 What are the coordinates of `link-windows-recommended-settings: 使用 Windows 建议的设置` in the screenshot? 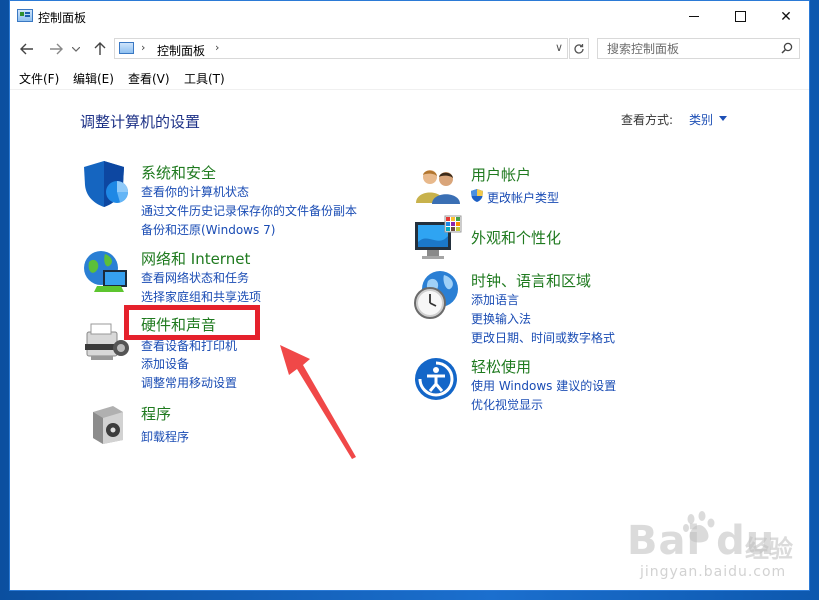 It's located at (543, 385).